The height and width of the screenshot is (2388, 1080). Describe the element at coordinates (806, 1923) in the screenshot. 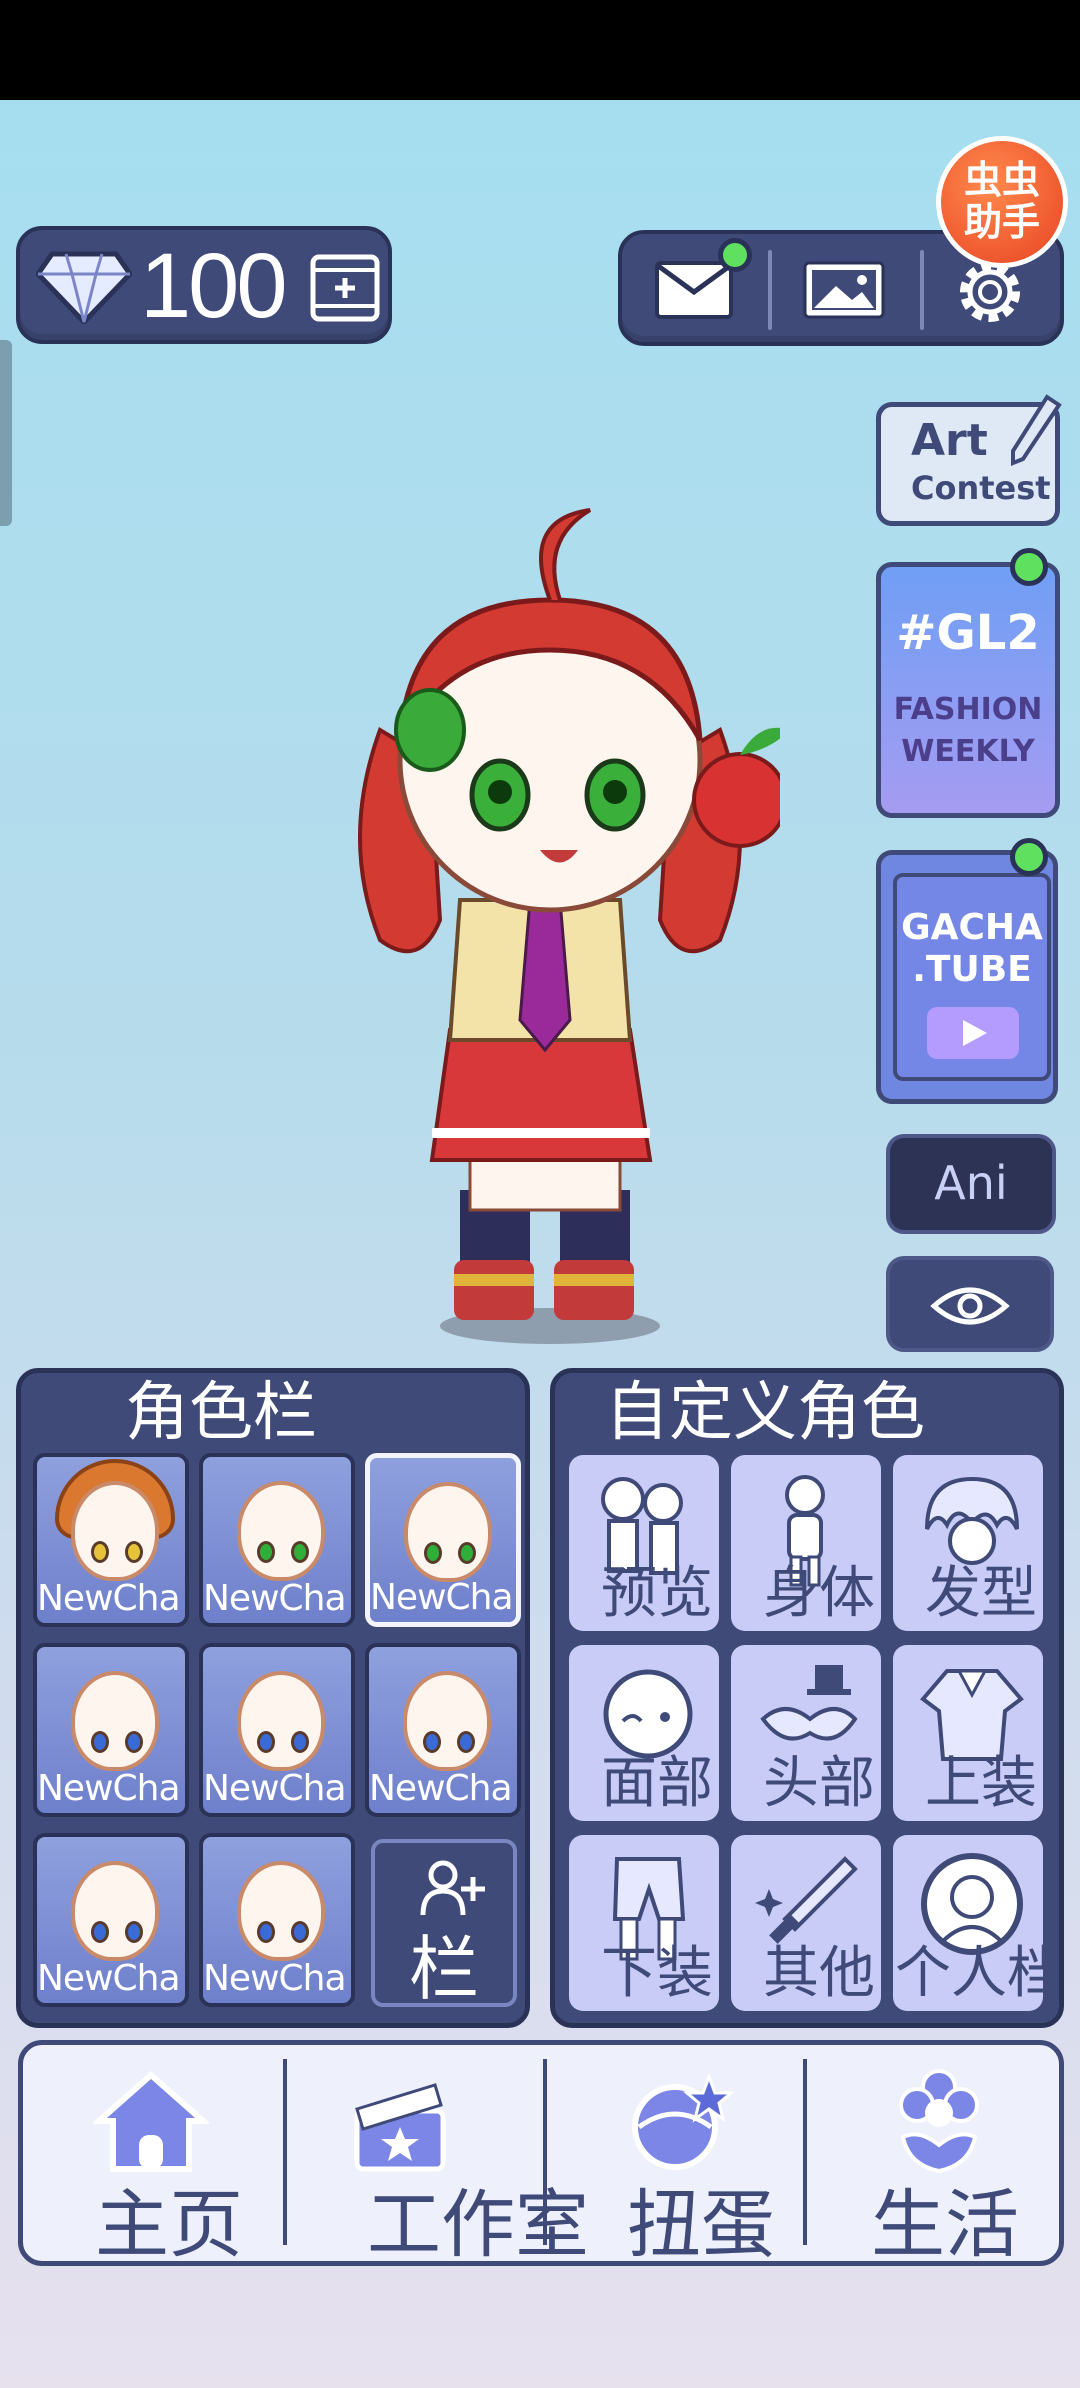

I see `category-other: 其他` at that location.